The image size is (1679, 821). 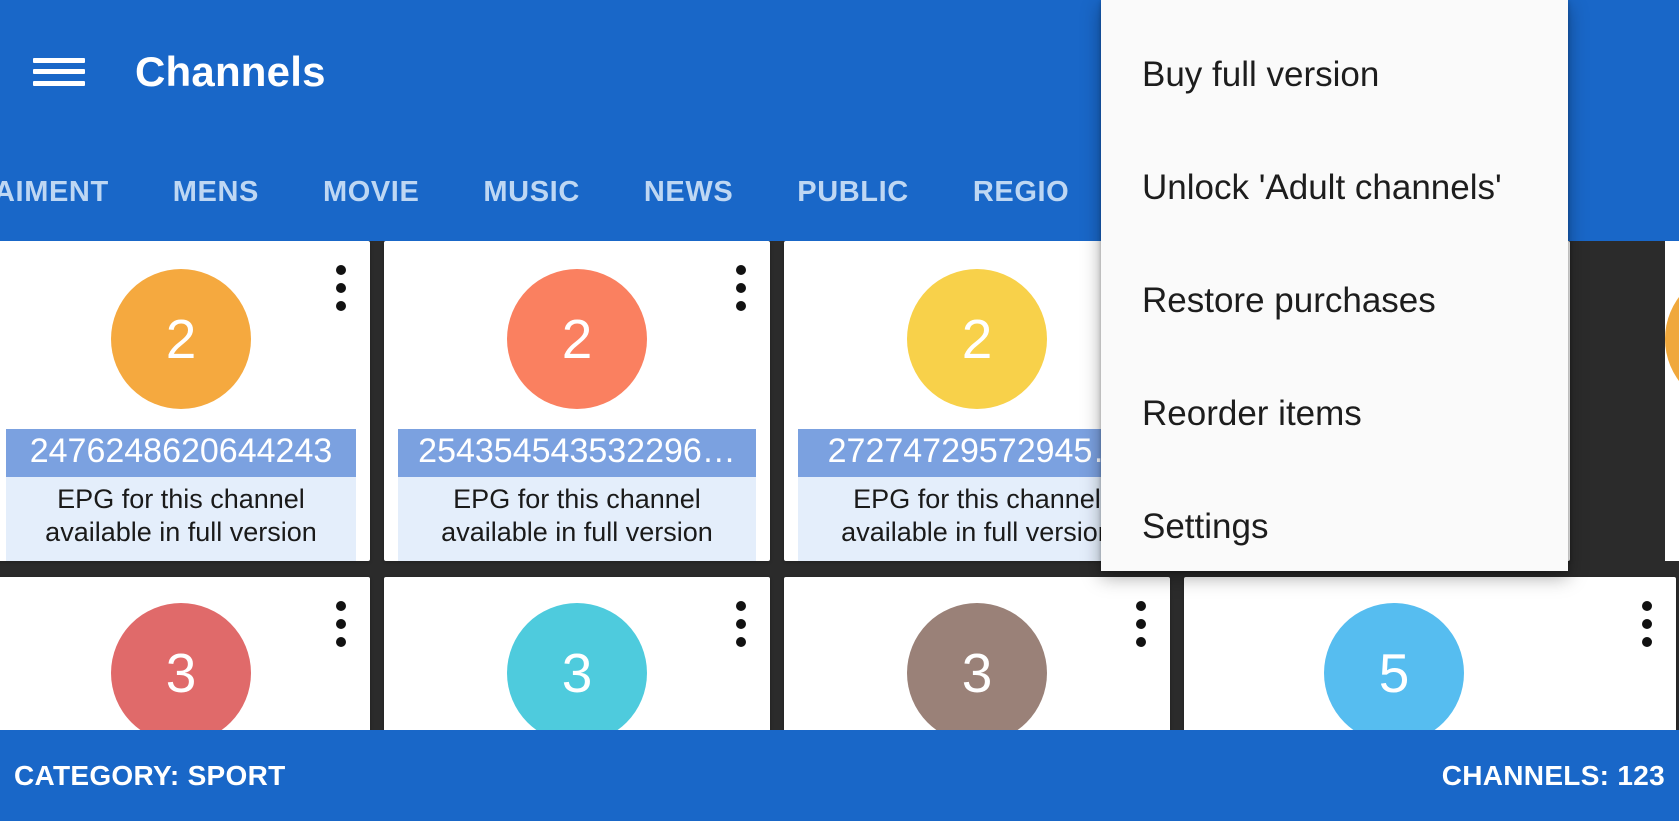 I want to click on hamburger-icon, so click(x=59, y=72).